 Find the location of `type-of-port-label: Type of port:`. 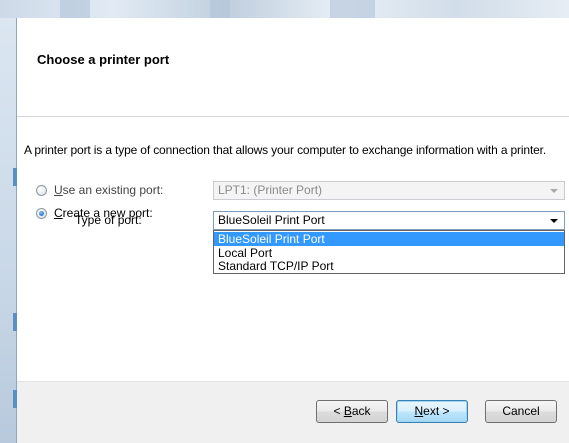

type-of-port-label: Type of port: is located at coordinates (108, 220).